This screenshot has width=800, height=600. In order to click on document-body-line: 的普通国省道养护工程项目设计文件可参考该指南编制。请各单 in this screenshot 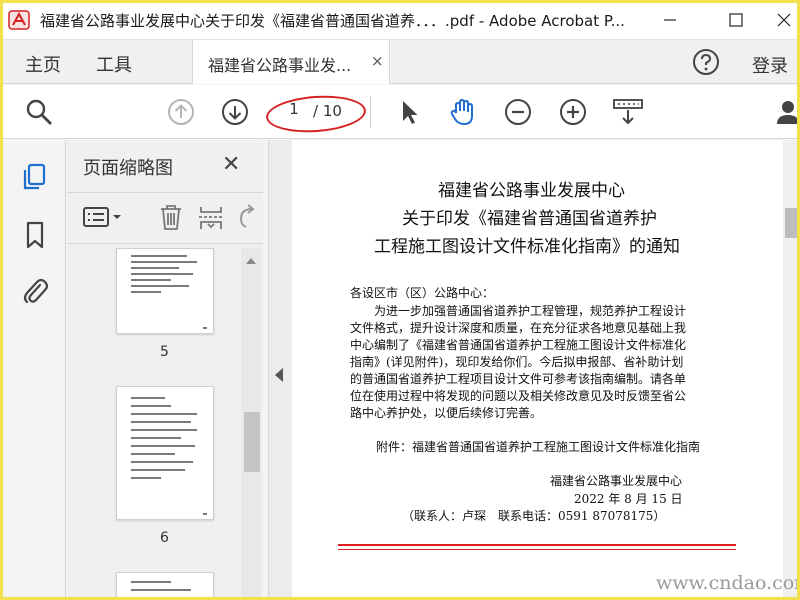, I will do `click(518, 379)`.